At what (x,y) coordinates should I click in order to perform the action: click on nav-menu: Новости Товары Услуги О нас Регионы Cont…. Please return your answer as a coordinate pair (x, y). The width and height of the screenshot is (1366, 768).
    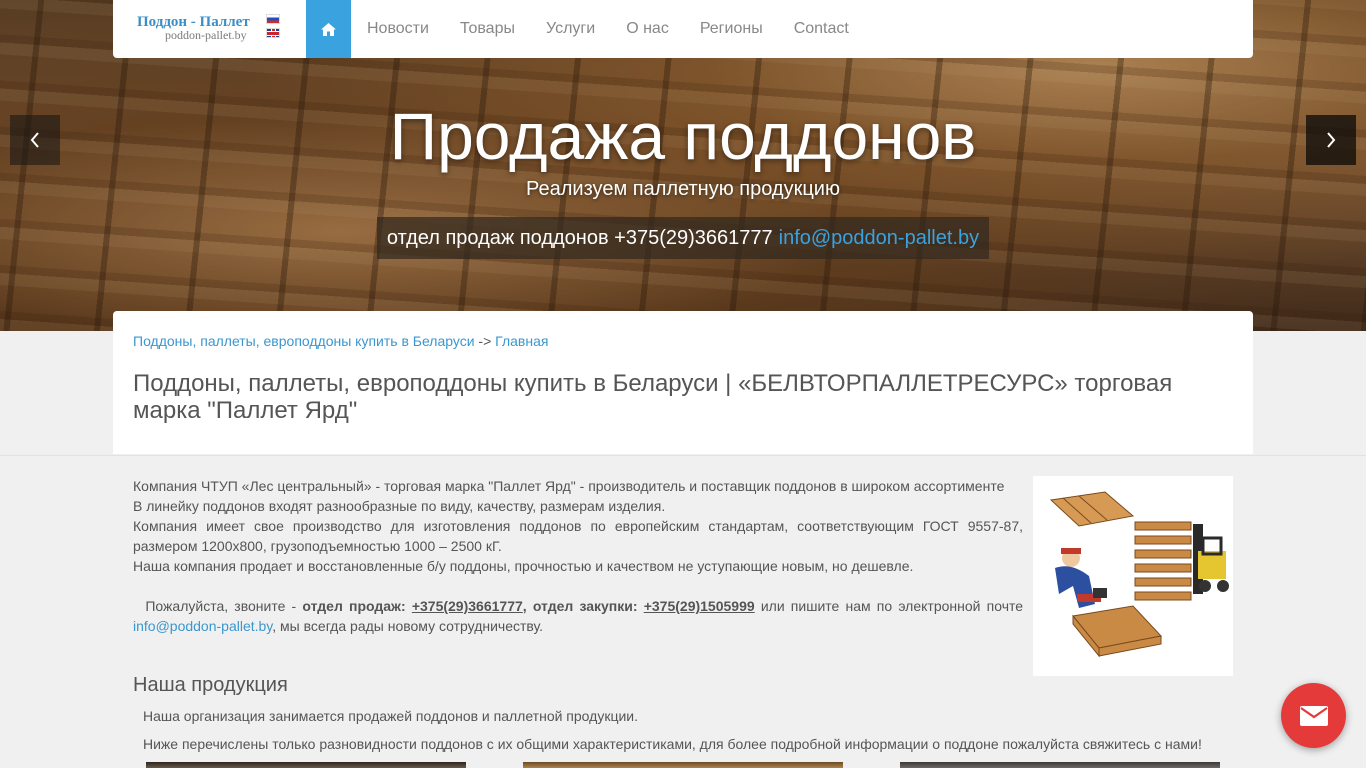
    Looking at the image, I should click on (623, 29).